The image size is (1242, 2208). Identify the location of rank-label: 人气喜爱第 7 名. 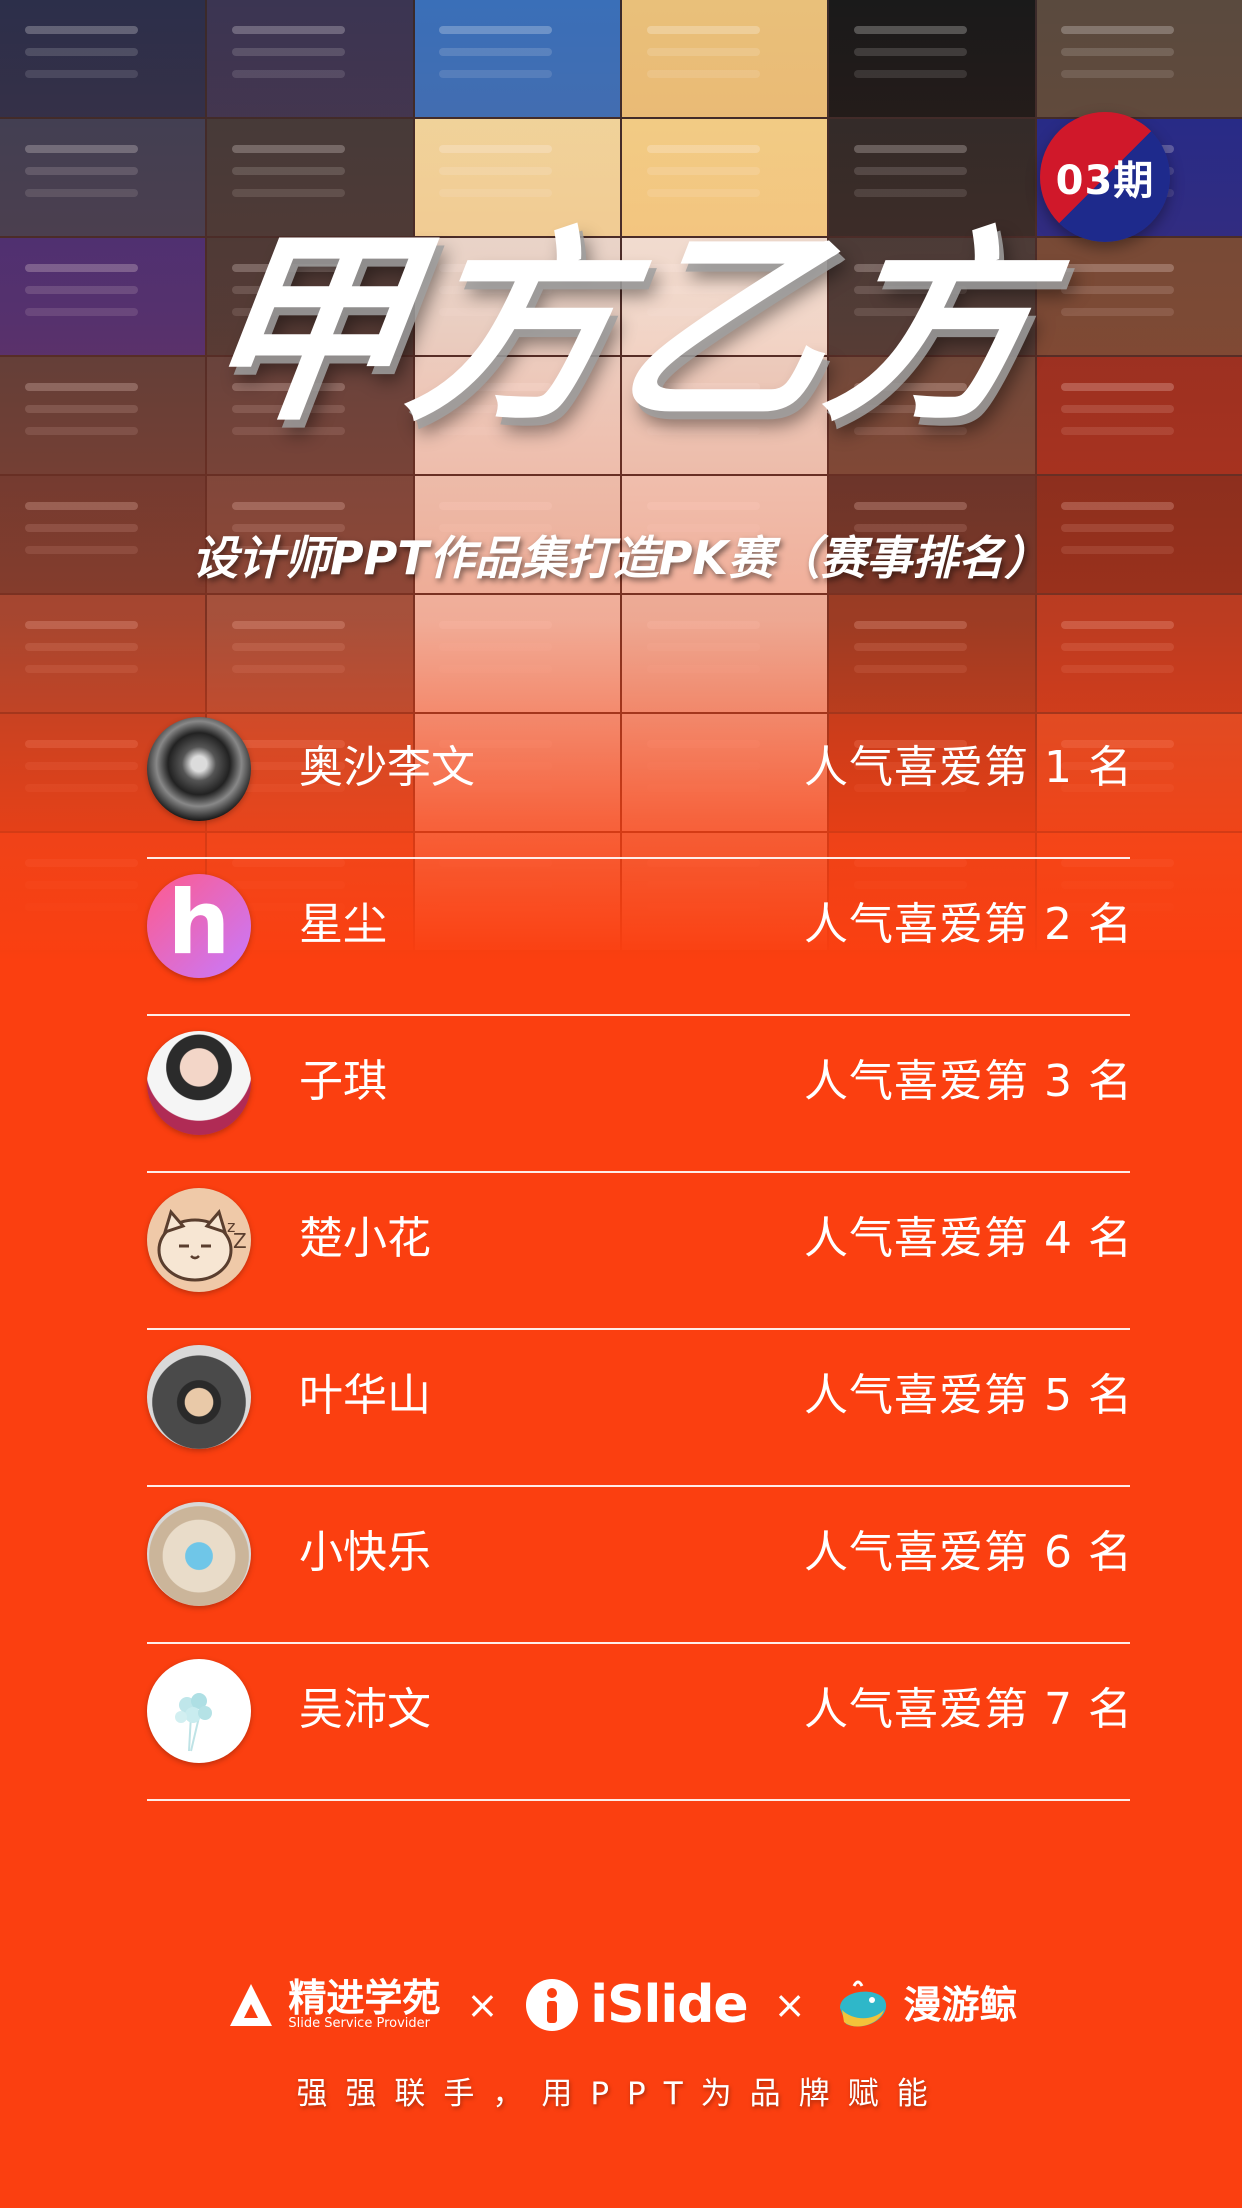
(968, 1709).